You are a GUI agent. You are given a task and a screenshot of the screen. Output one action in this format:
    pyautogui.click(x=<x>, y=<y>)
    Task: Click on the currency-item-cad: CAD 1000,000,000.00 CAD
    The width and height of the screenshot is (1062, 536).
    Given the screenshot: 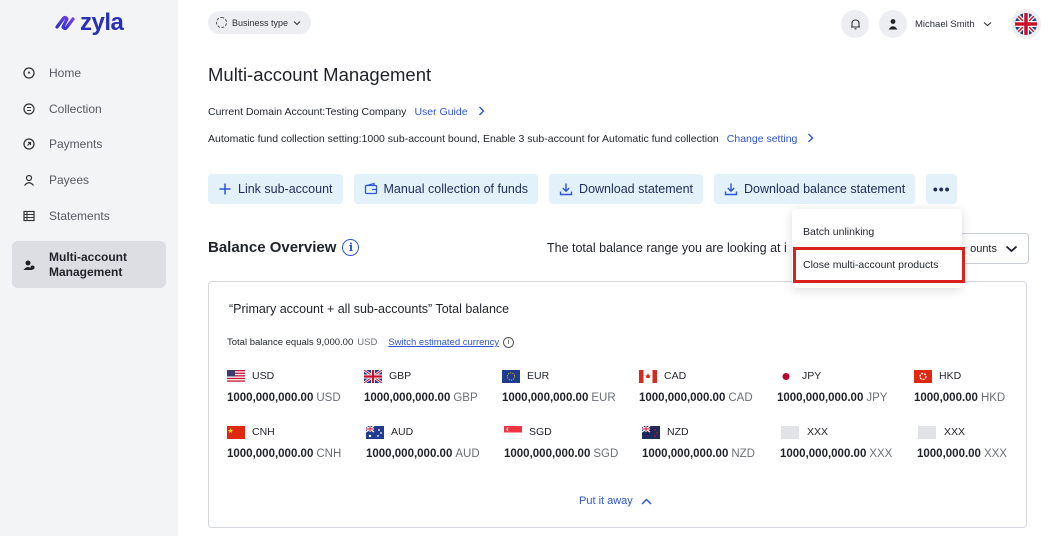 What is the action you would take?
    pyautogui.click(x=696, y=386)
    